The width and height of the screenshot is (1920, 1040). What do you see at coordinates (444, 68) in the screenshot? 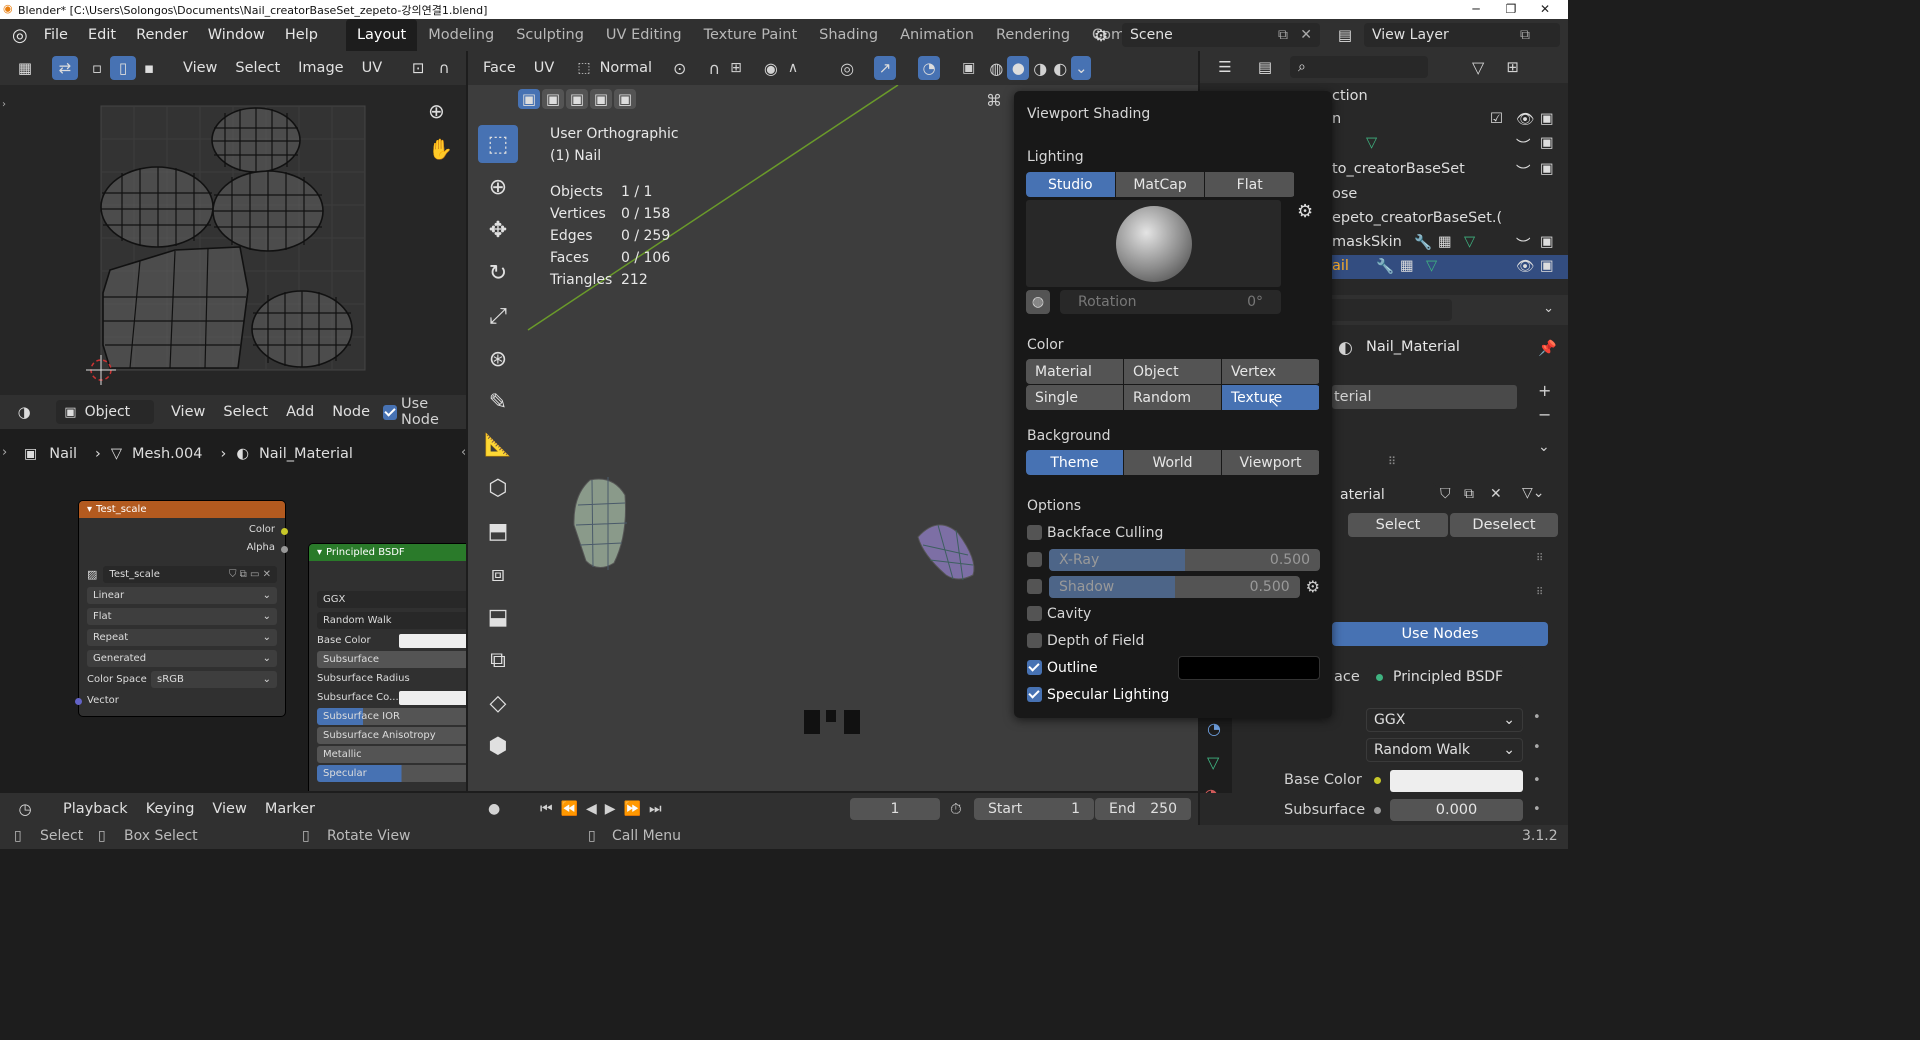
I see `snap-icon: ∩` at bounding box center [444, 68].